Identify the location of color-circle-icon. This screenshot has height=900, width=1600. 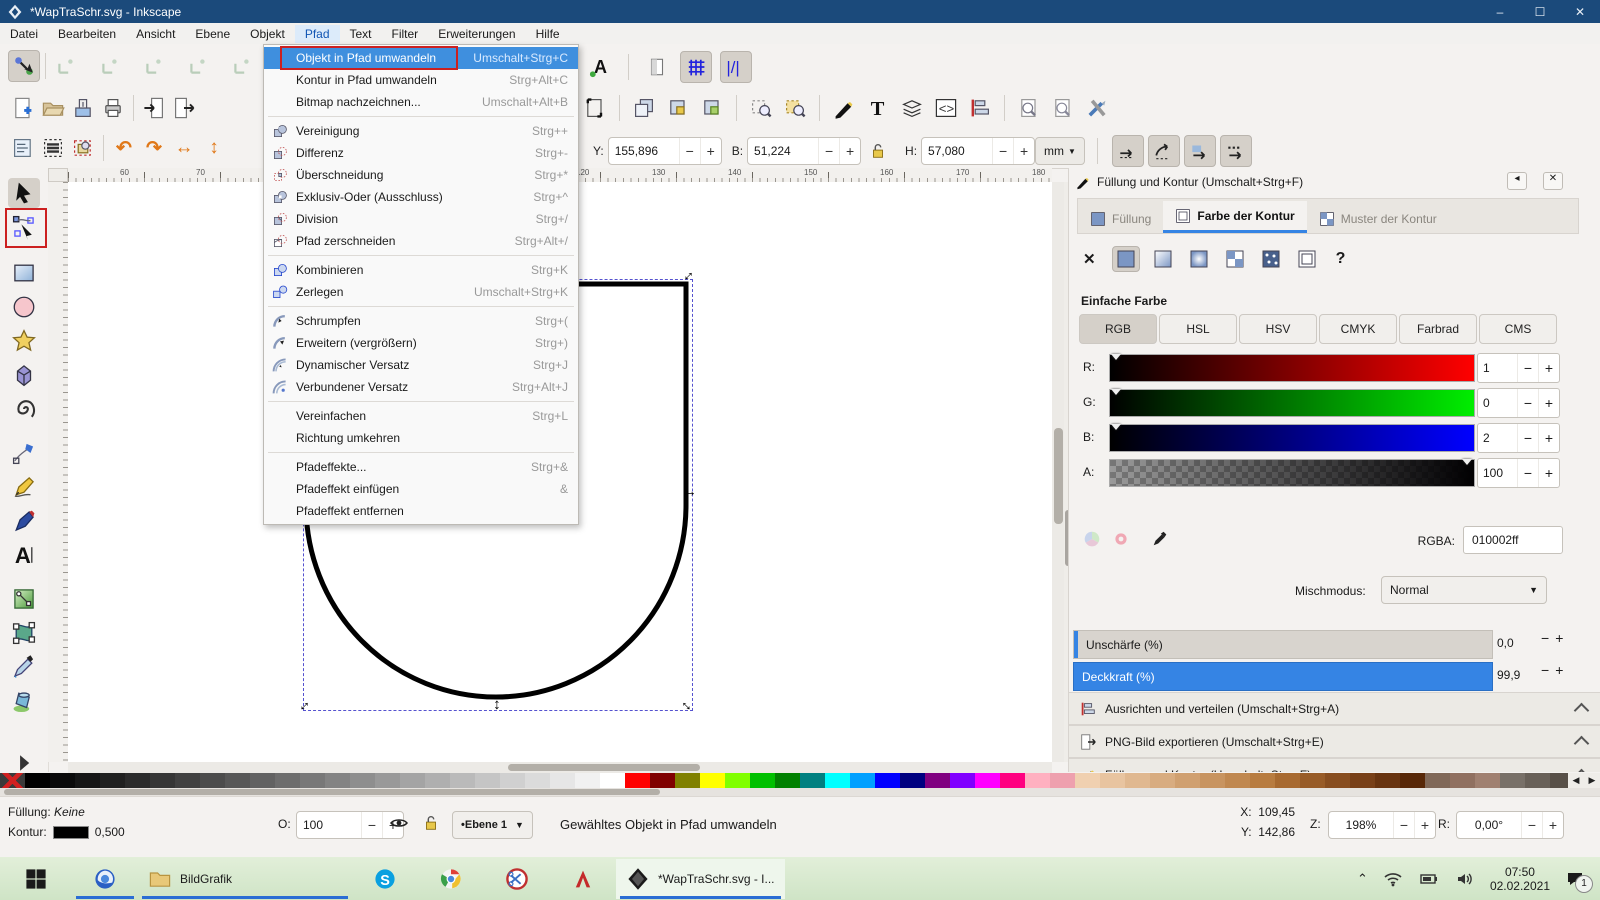
(1121, 539).